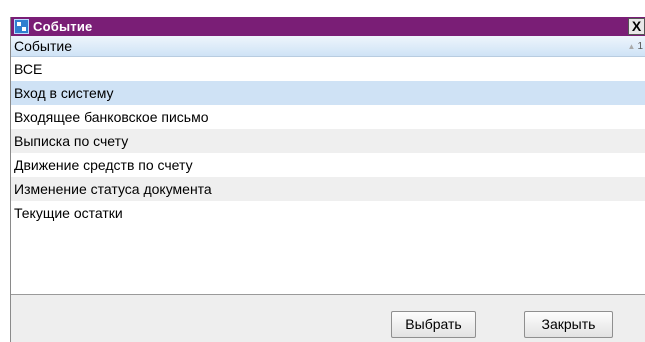 Image resolution: width=645 pixels, height=342 pixels. I want to click on list-item: Выписка по счету, so click(328, 141).